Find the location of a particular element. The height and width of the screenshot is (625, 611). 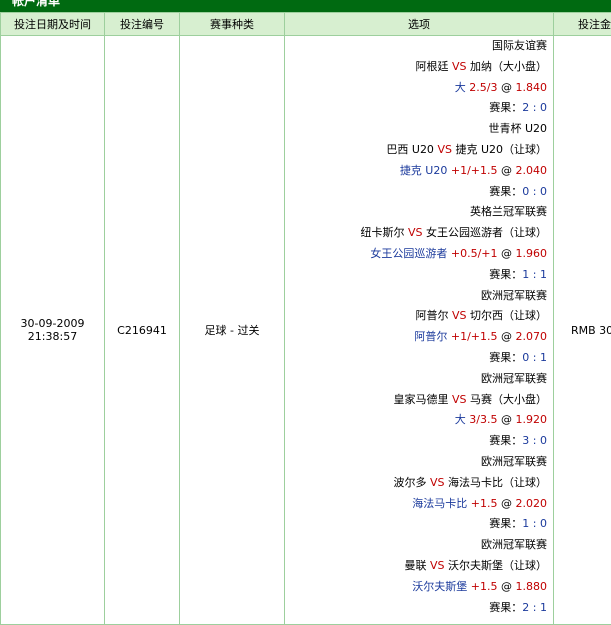

pick-name: 女王公园巡游者 is located at coordinates (408, 253).